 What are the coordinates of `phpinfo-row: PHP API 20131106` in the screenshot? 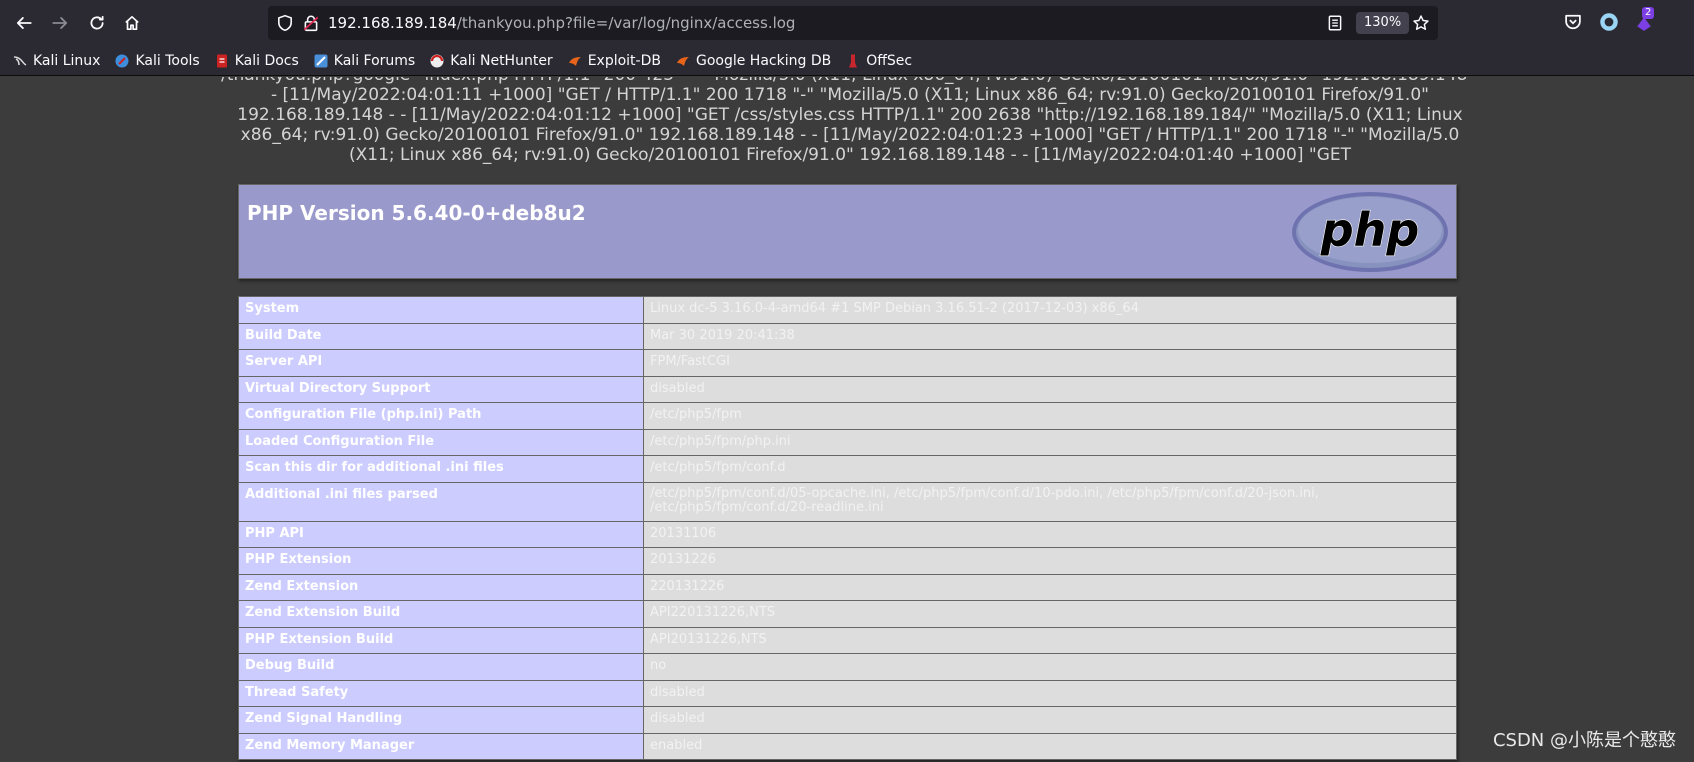 It's located at (847, 534).